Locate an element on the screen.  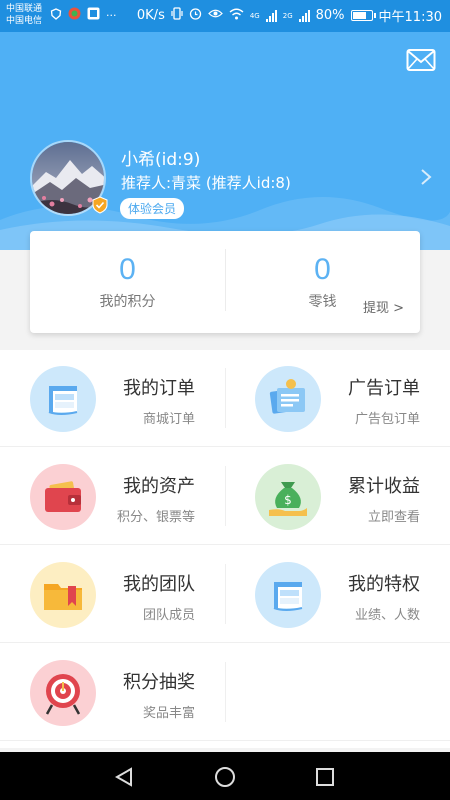
wifi-icon is located at coordinates (236, 16).